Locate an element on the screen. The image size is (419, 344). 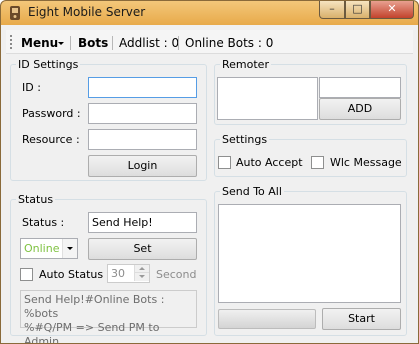
settings-group: Settings Auto Accept Wlc Message is located at coordinates (310, 155).